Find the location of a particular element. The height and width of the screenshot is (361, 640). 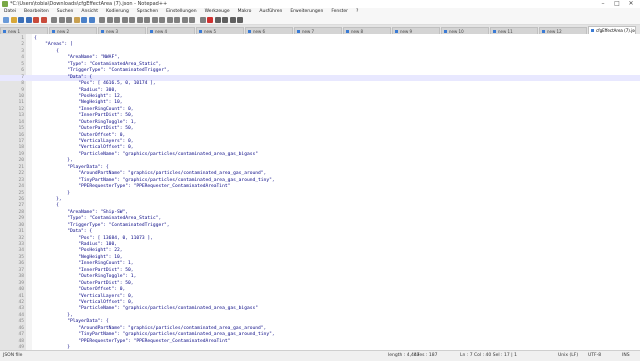

print-icon is located at coordinates (54, 20).